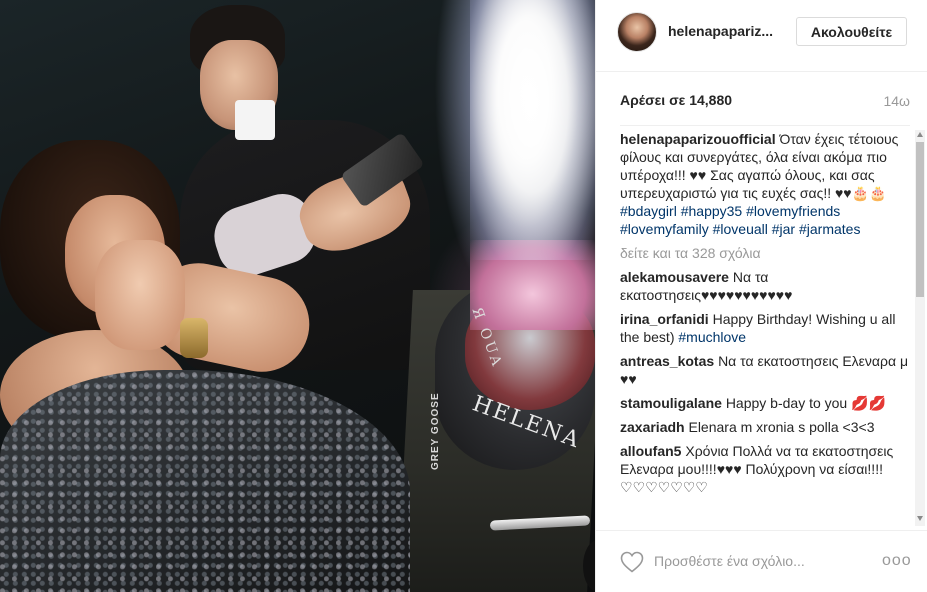 This screenshot has width=927, height=592. What do you see at coordinates (783, 229) in the screenshot?
I see `hashtag-jar: #jar` at bounding box center [783, 229].